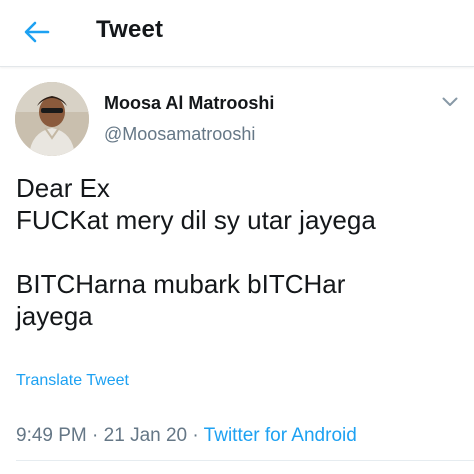 The image size is (474, 474). I want to click on top-app-bar: Tweet, so click(237, 33).